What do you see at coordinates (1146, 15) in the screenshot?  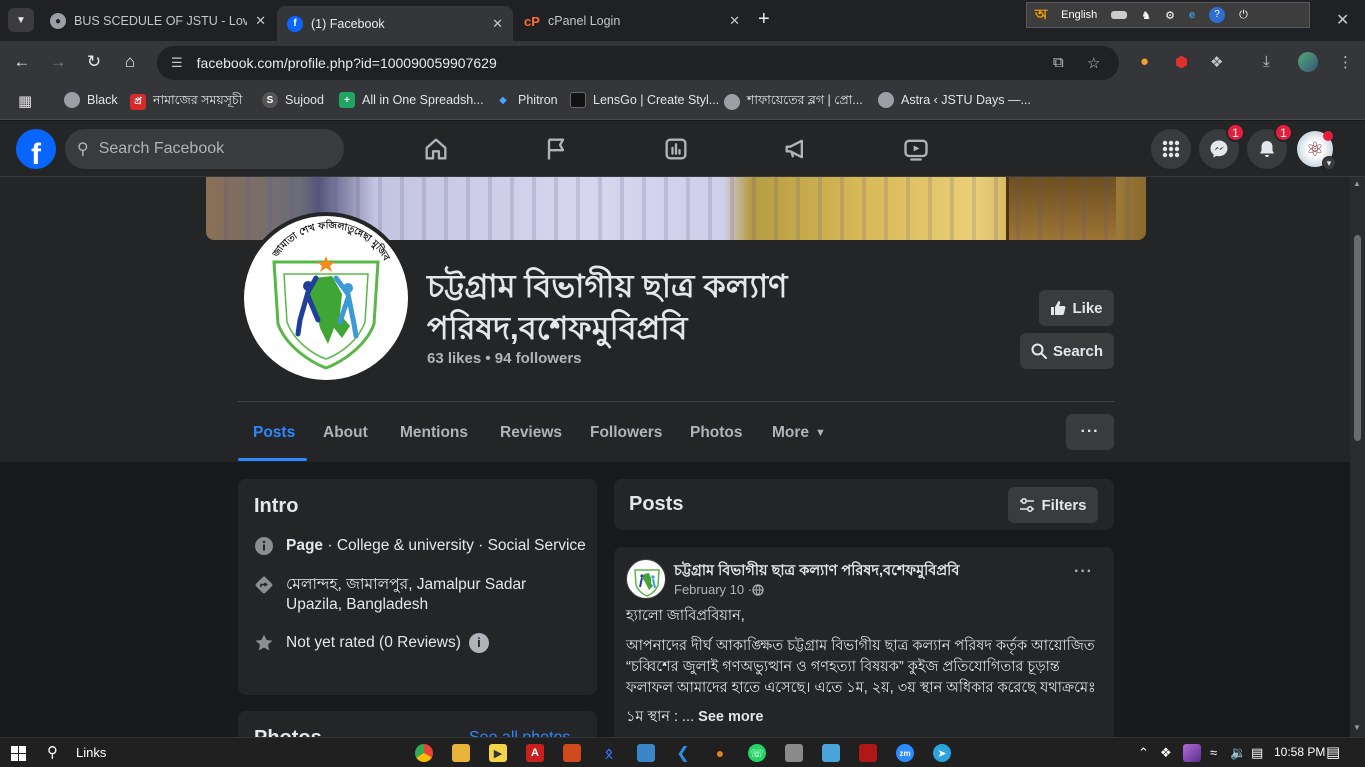 I see `chess-icon: ♞` at bounding box center [1146, 15].